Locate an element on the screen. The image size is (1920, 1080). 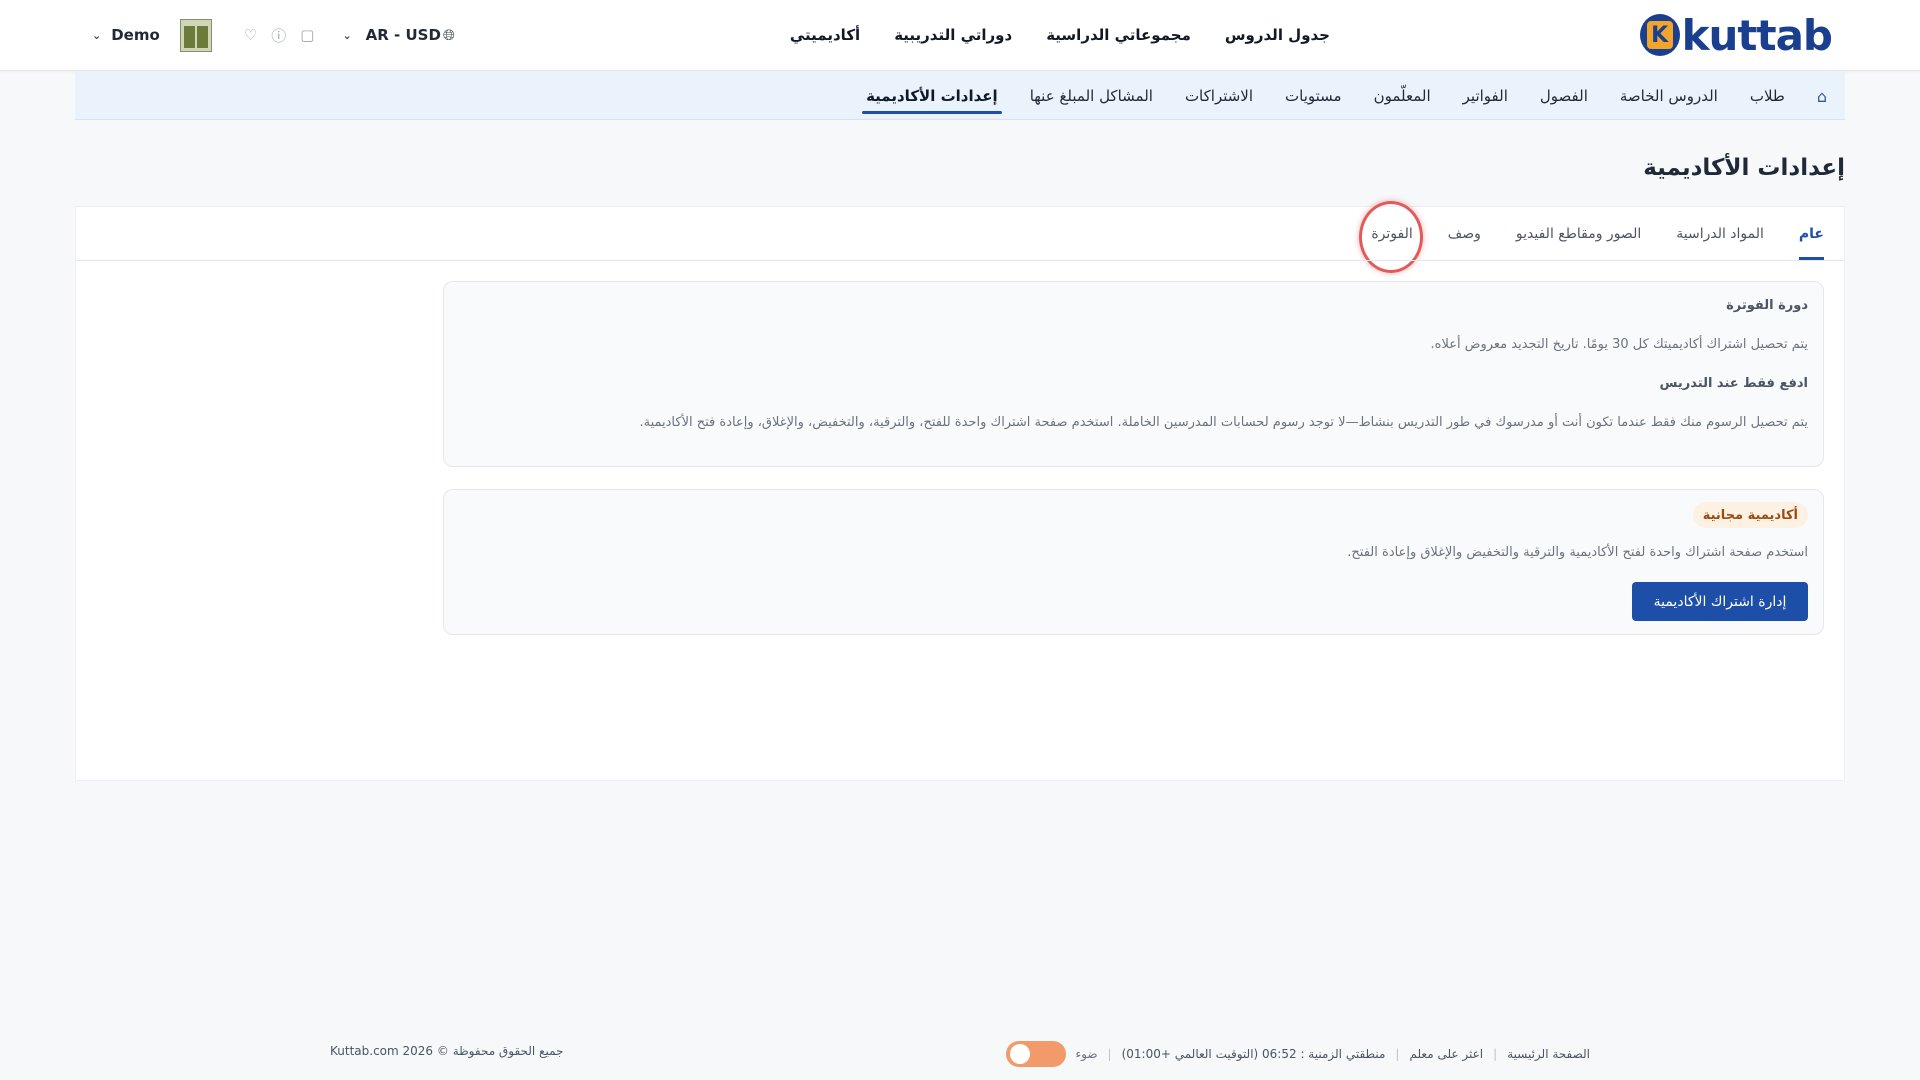
subnav-item-invoices: الفواتير is located at coordinates (1485, 96).